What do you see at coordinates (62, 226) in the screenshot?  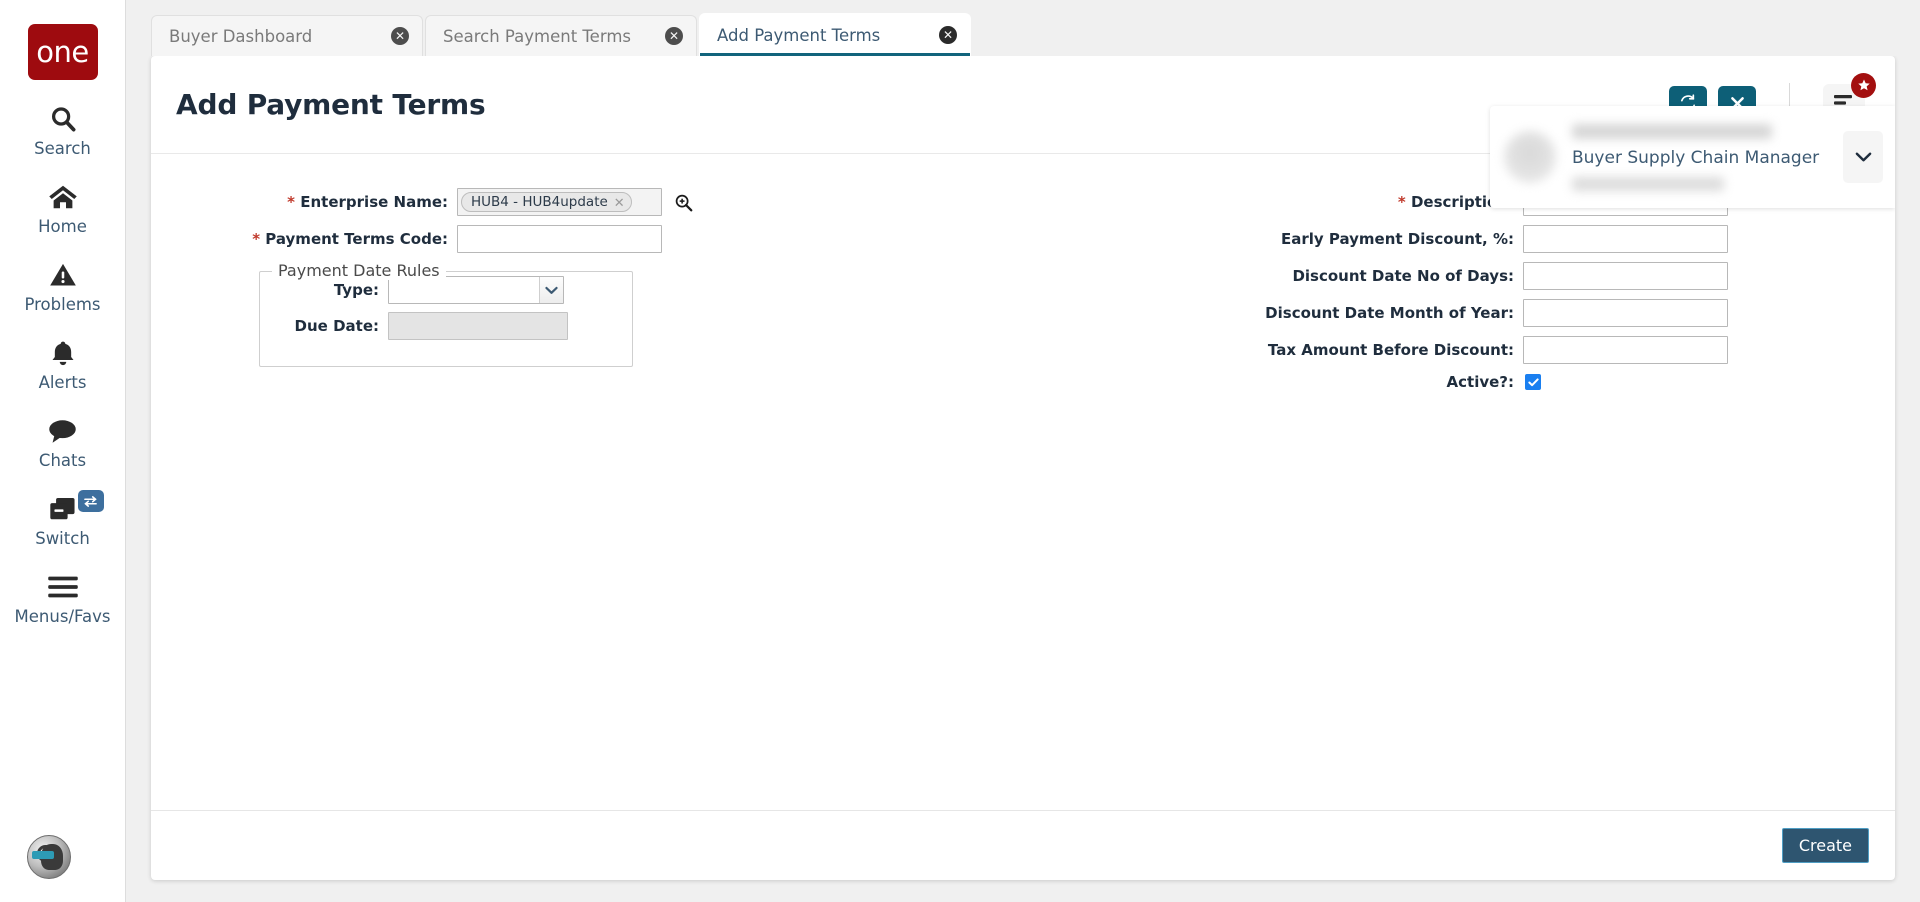 I see `sidebar-item-label: Home` at bounding box center [62, 226].